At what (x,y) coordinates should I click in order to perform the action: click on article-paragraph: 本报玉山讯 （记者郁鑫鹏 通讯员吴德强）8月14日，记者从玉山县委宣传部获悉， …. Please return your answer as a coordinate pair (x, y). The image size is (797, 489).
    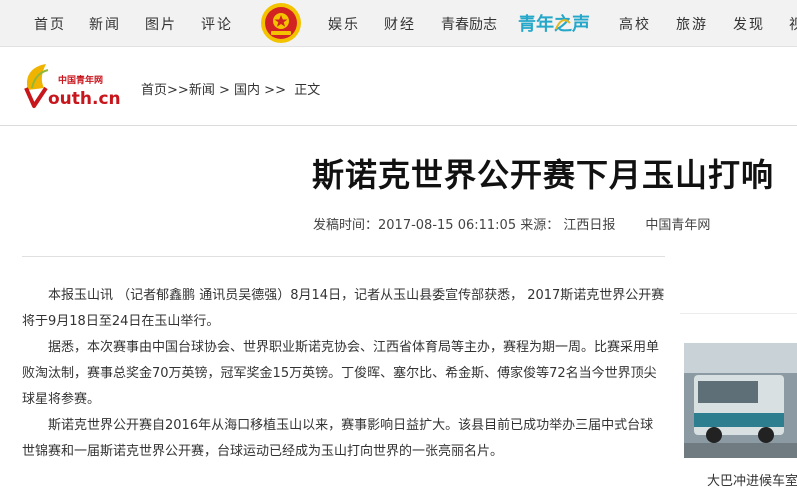
    Looking at the image, I should click on (343, 308).